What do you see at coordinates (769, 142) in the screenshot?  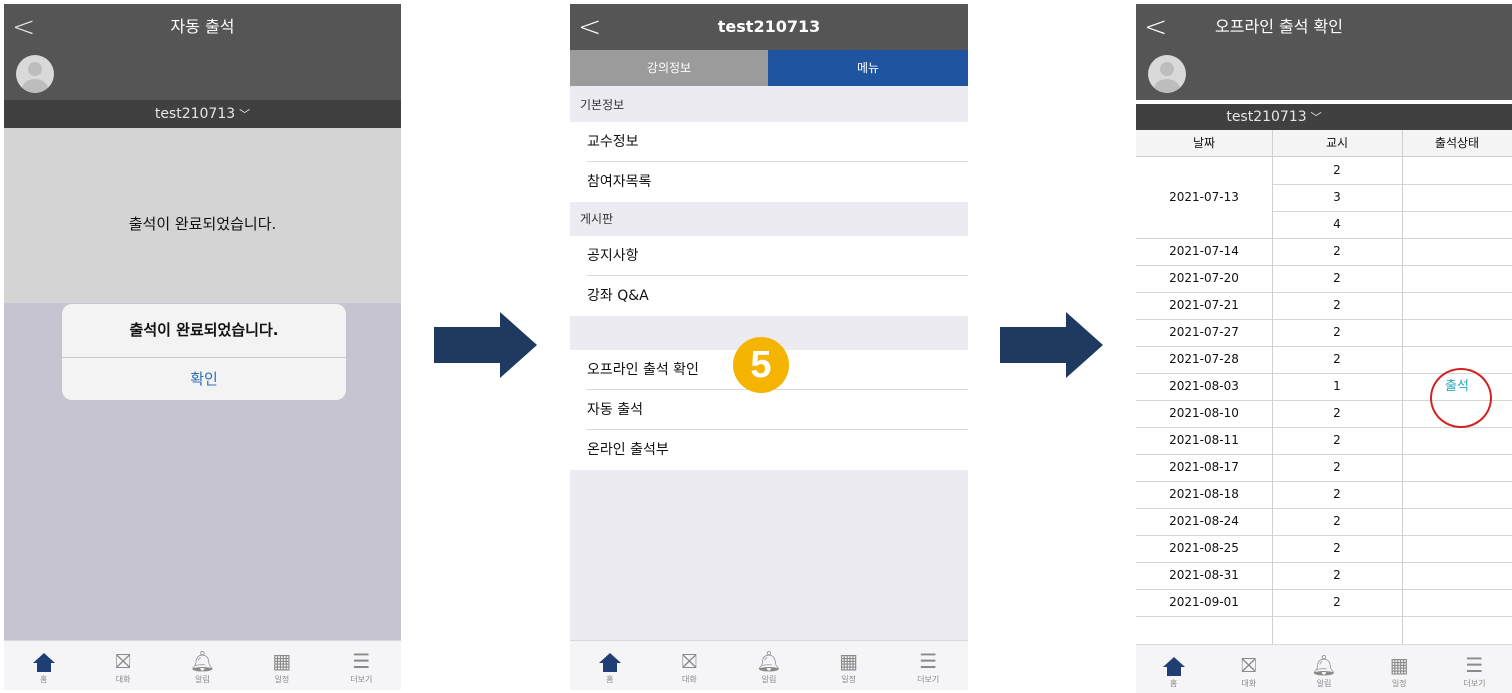 I see `menu-item-professor: 교수정보` at bounding box center [769, 142].